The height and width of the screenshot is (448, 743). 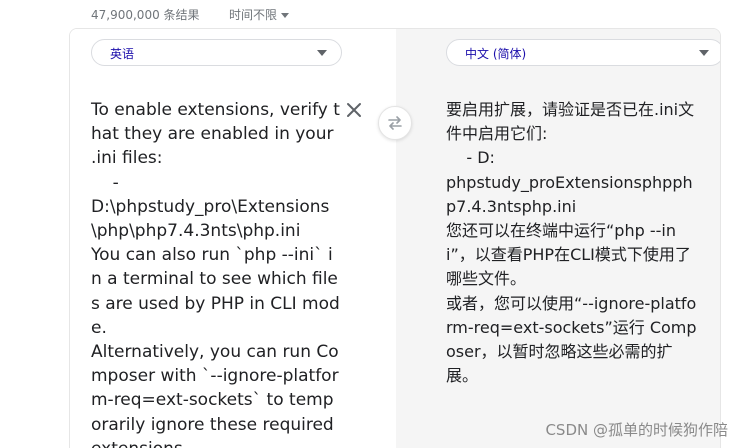 I want to click on target-language-select: 中文 (简体), so click(x=583, y=52).